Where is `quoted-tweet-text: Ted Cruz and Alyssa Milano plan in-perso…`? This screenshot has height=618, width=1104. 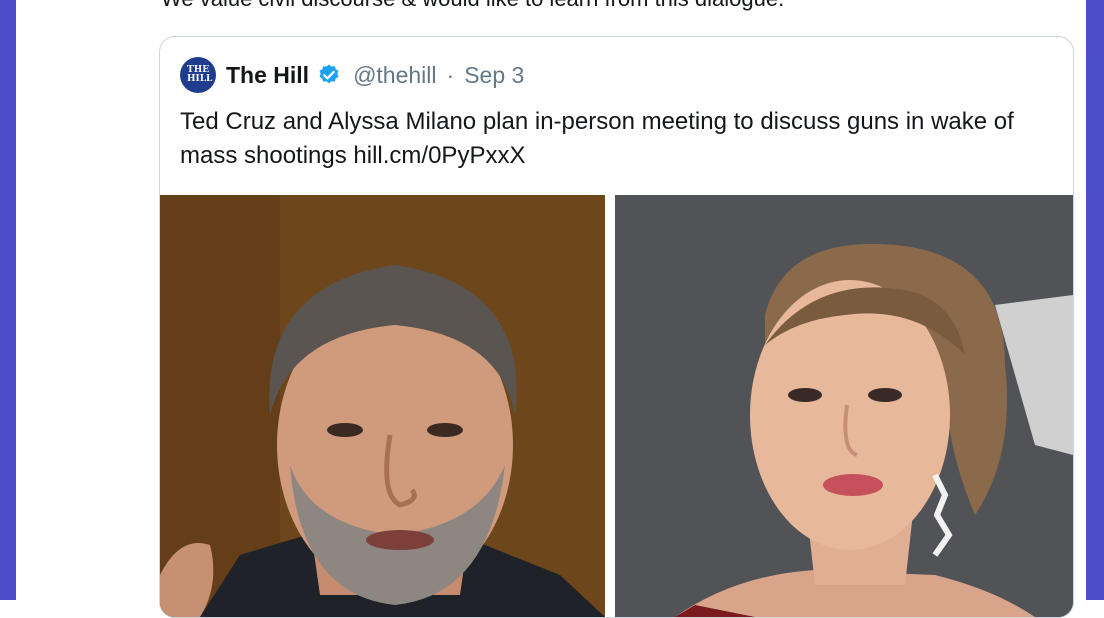
quoted-tweet-text: Ted Cruz and Alyssa Milano plan in-perso… is located at coordinates (597, 138).